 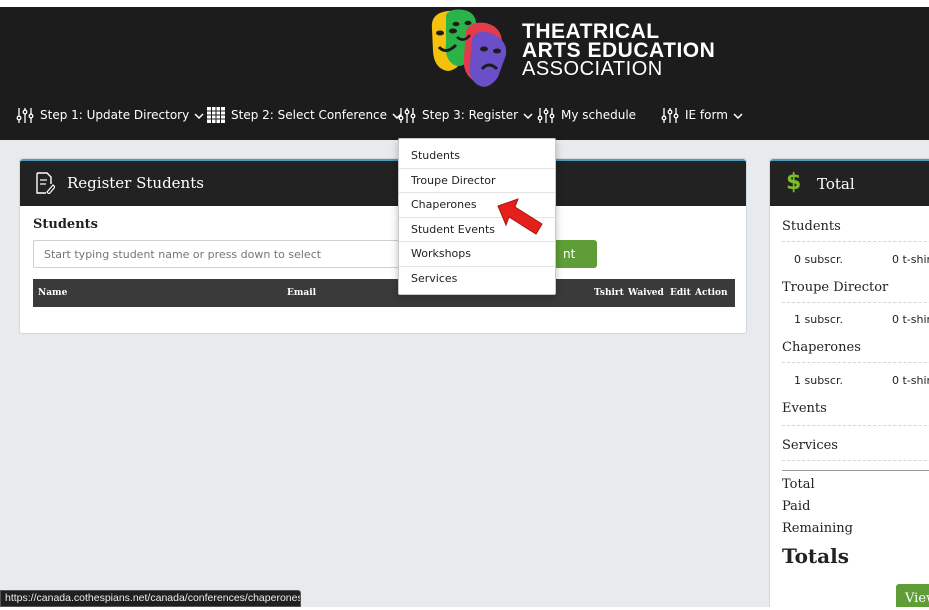 What do you see at coordinates (798, 484) in the screenshot?
I see `summary-total: Total` at bounding box center [798, 484].